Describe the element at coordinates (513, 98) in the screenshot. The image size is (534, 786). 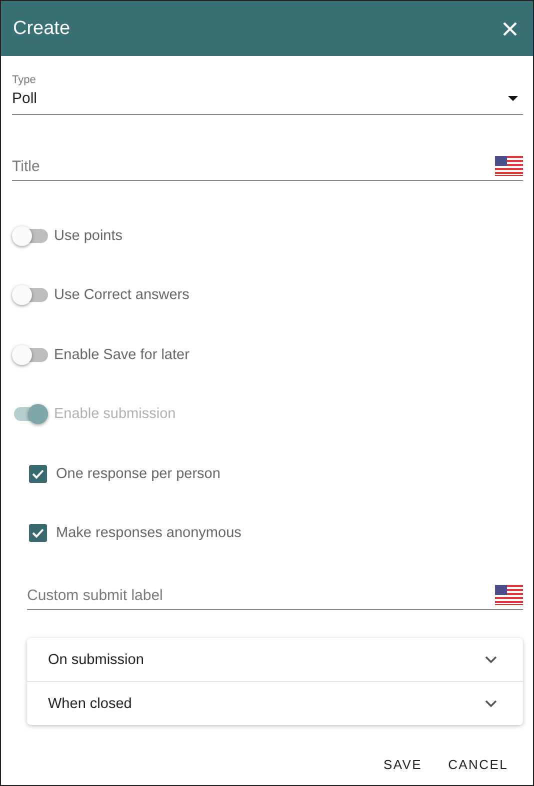
I see `dropdown-arrow-icon` at that location.